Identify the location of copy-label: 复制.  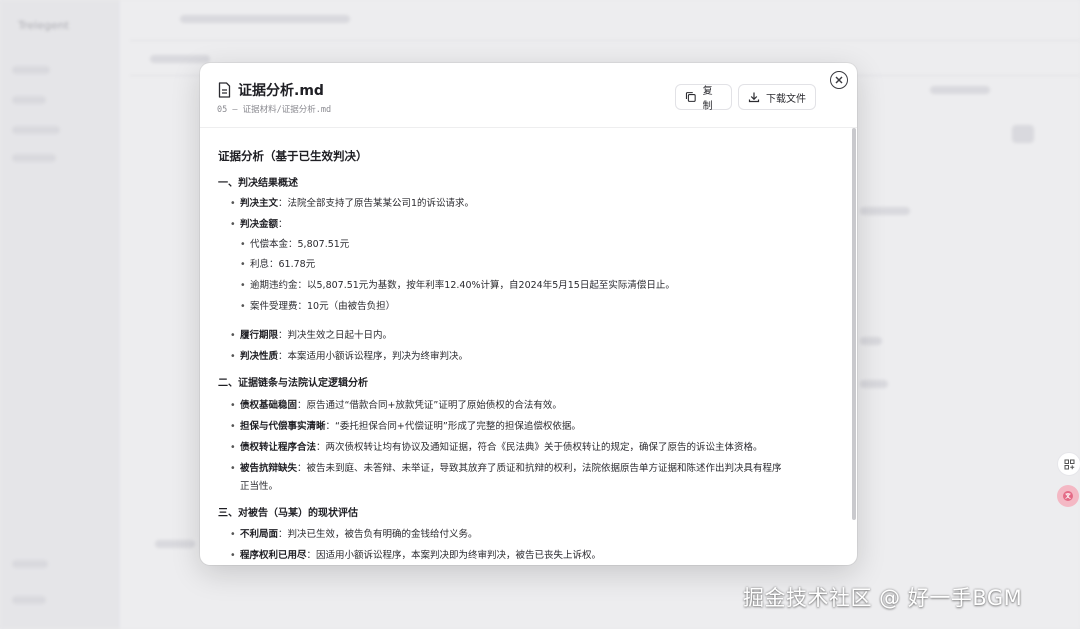
(707, 99).